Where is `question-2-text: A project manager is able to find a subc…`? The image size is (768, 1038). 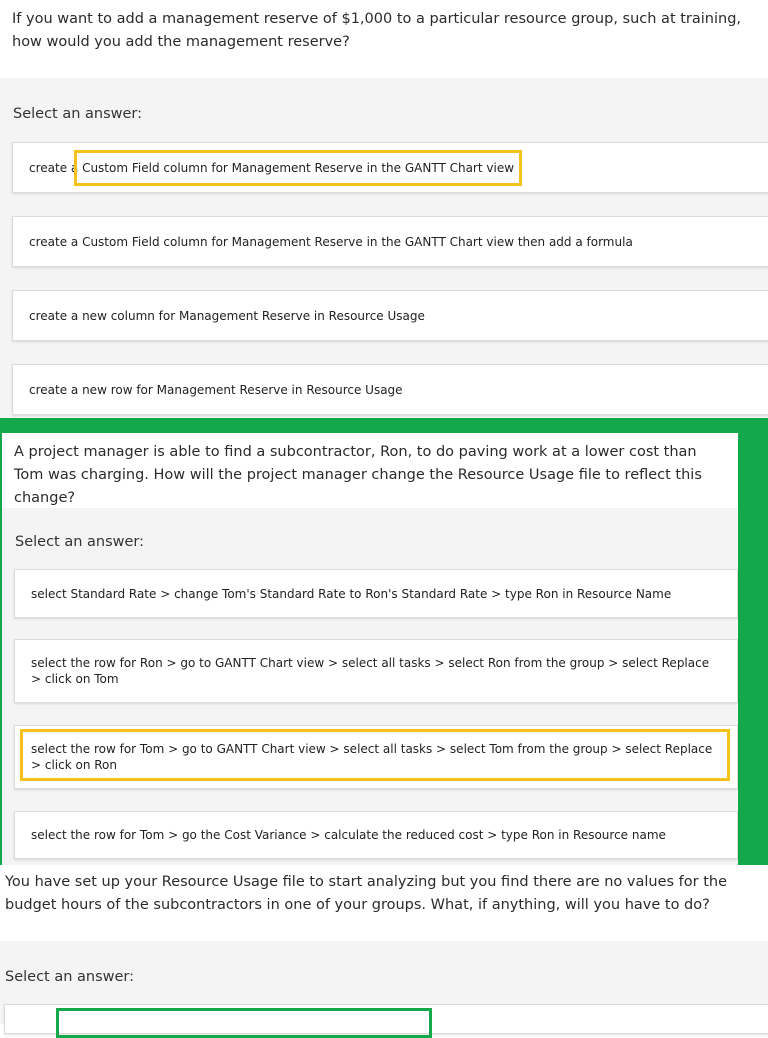 question-2-text: A project manager is able to find a subc… is located at coordinates (370, 470).